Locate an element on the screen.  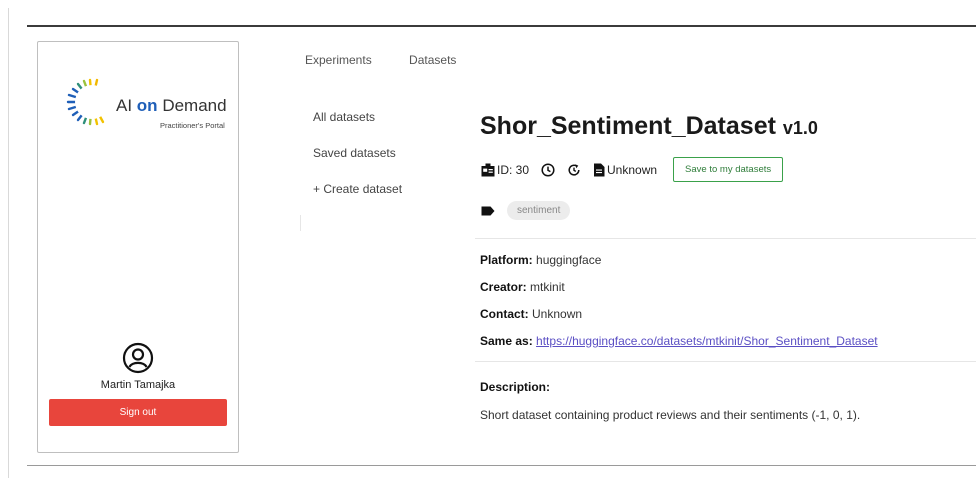
creator-field: Creator: mtkinit is located at coordinates (522, 287).